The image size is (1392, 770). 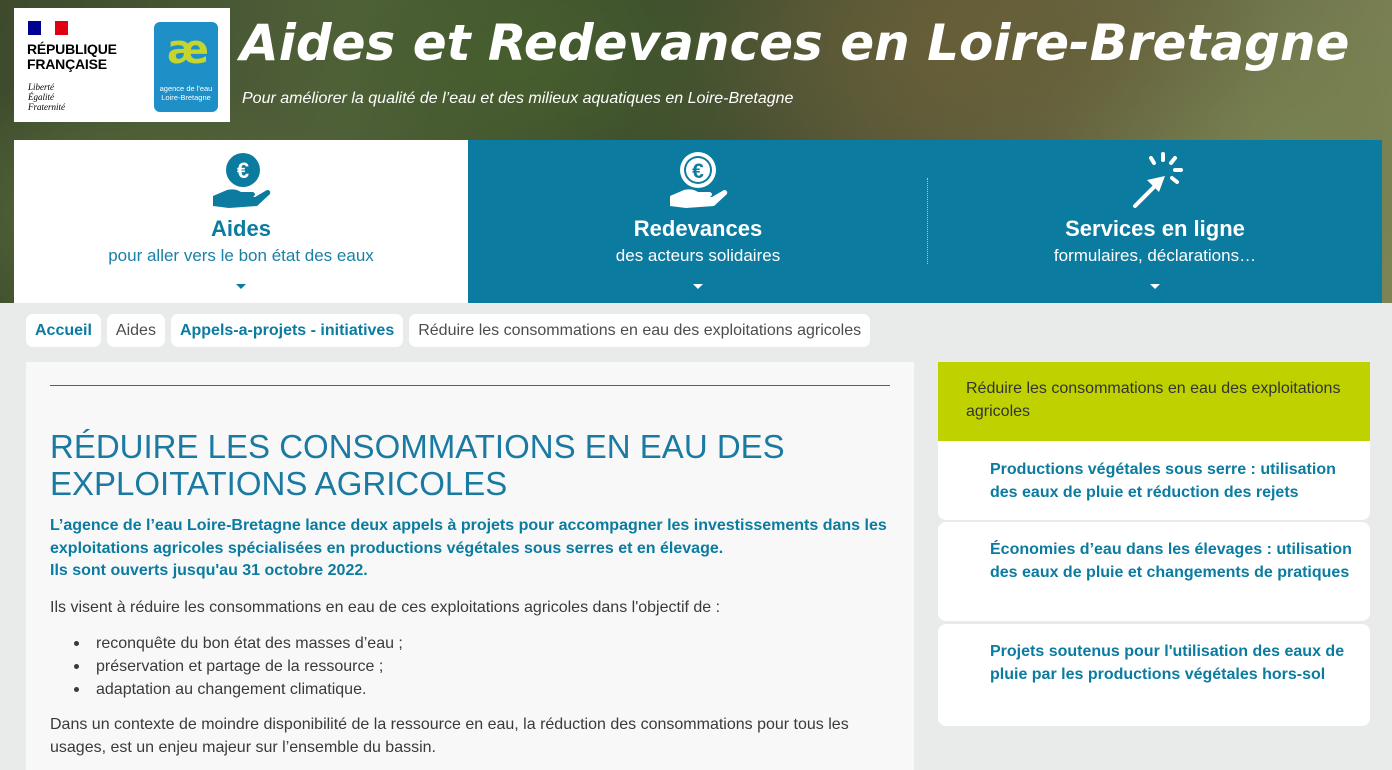 I want to click on nav-label-redevances: Redevances, so click(x=698, y=228).